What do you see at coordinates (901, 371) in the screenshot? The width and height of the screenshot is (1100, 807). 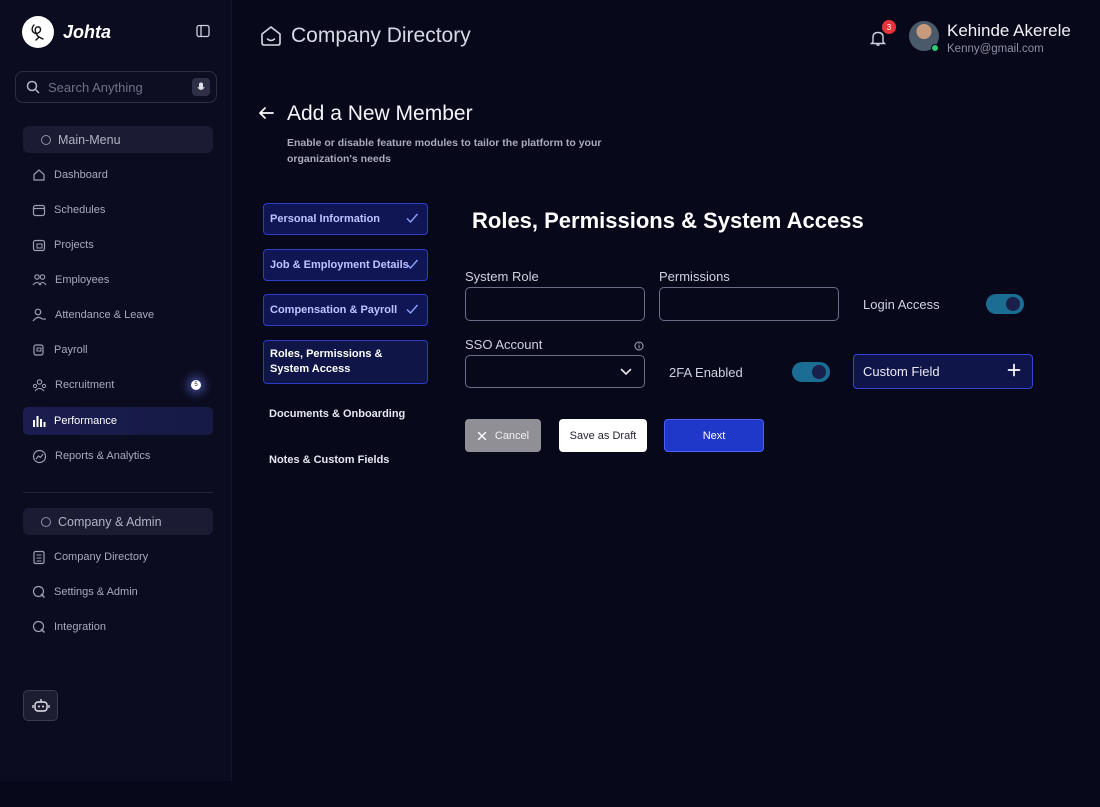 I see `custom-field-label: Custom Field` at bounding box center [901, 371].